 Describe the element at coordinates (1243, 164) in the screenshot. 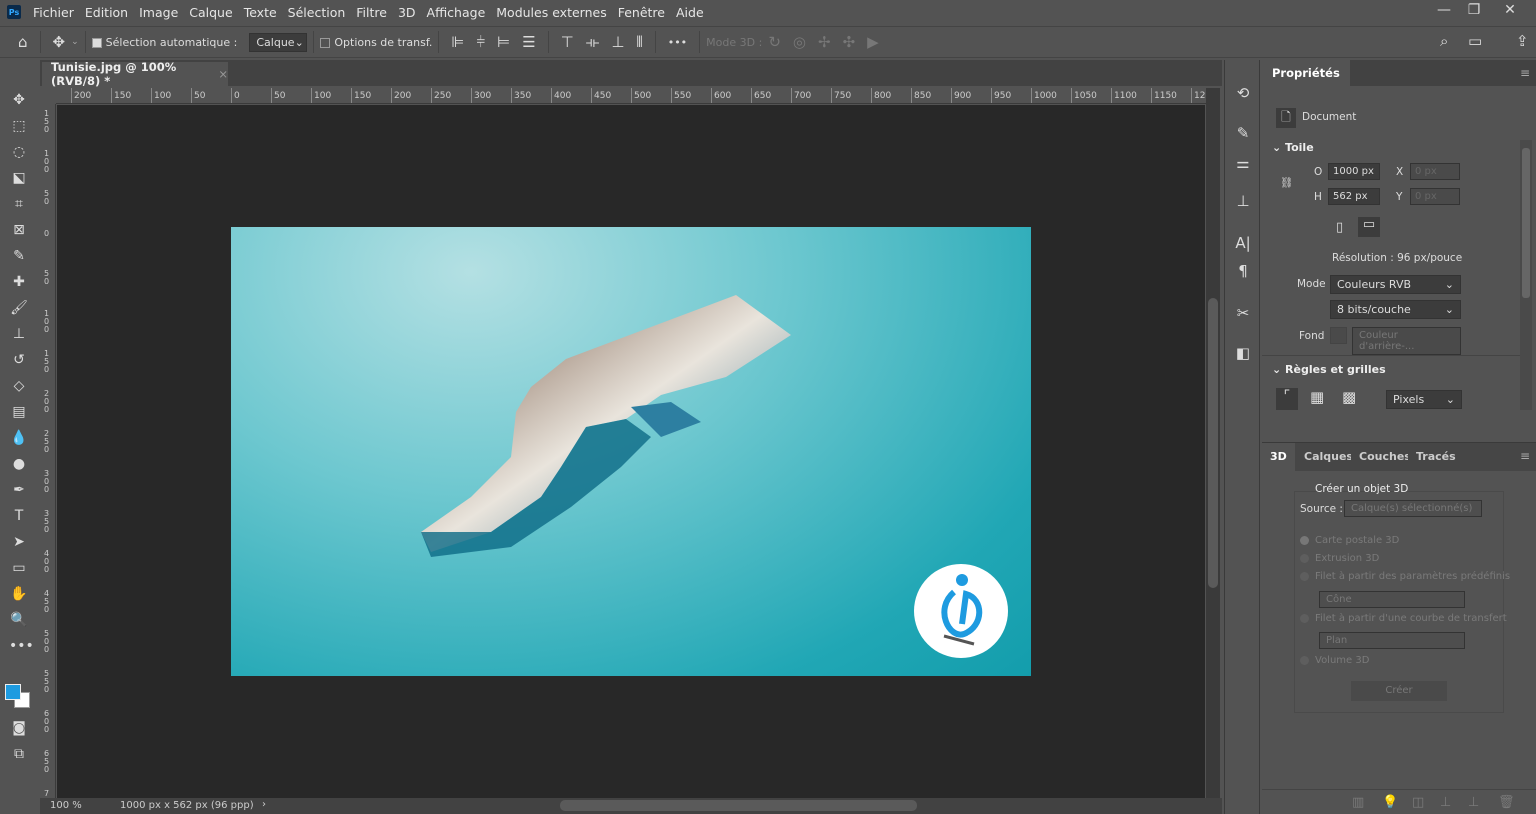

I see `adjustments-icon: ⚌` at that location.